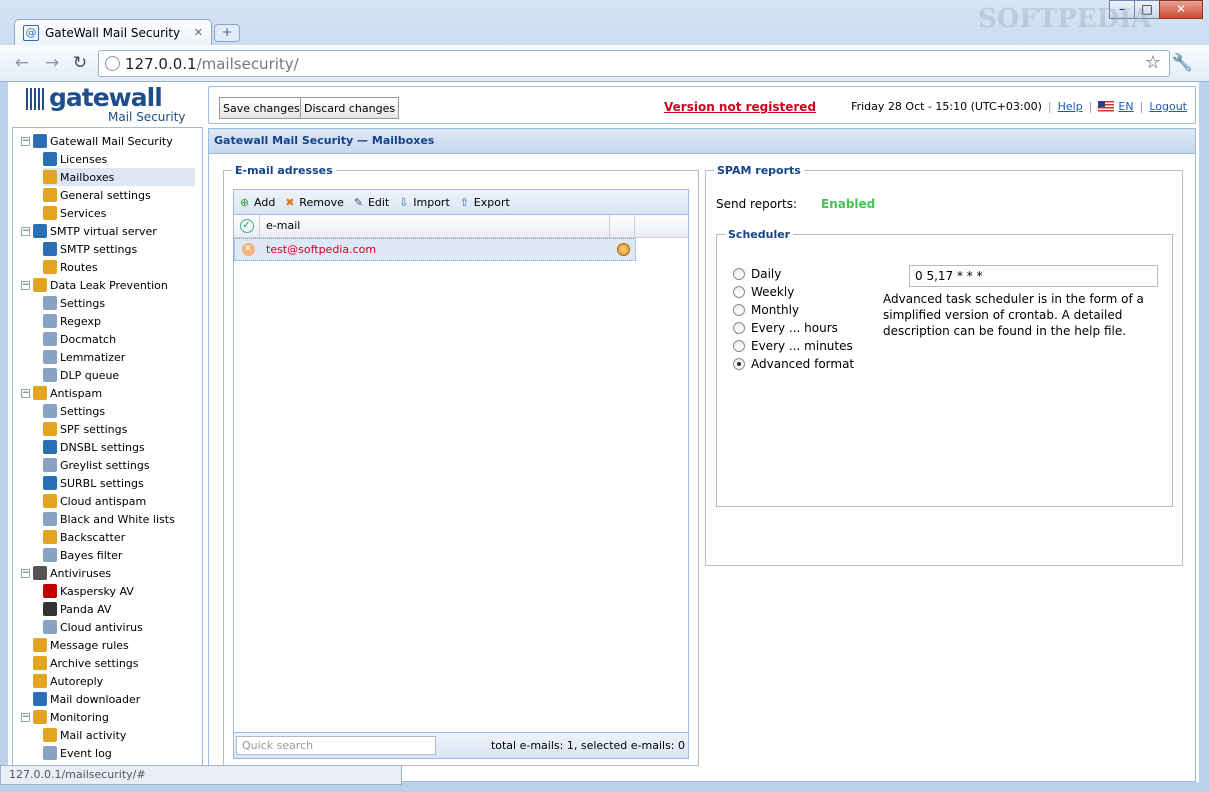 Image resolution: width=1209 pixels, height=792 pixels. What do you see at coordinates (757, 274) in the screenshot?
I see `schedule-option: Daily` at bounding box center [757, 274].